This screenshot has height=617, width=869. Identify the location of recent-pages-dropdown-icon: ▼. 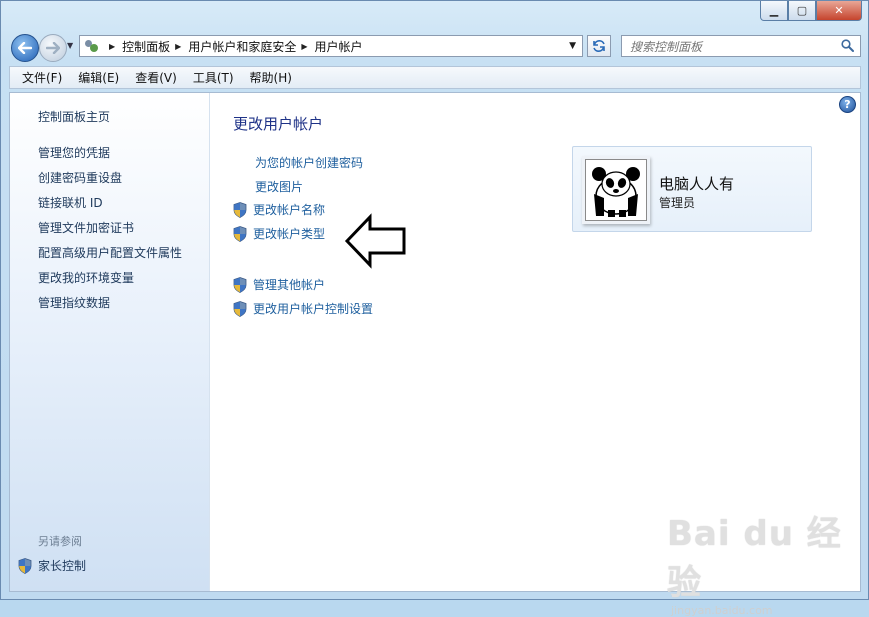
(70, 45).